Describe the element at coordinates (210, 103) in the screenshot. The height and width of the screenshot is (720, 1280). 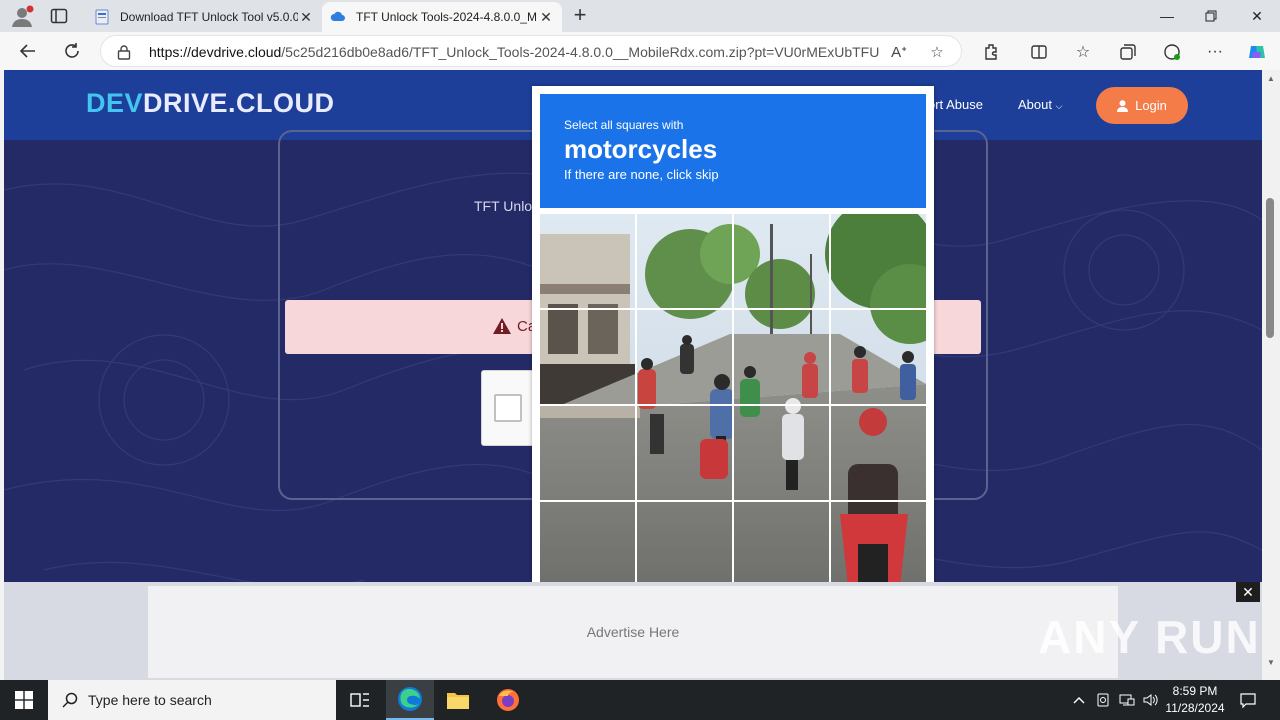
I see `site-logo: DEVDRIVE.CLOUD` at that location.